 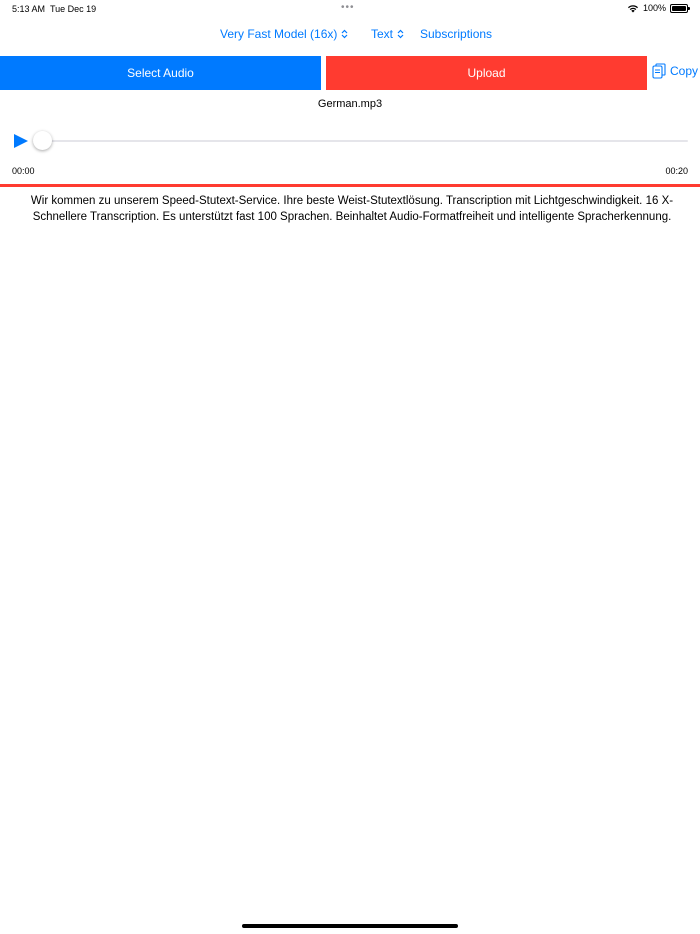 What do you see at coordinates (29, 9) in the screenshot?
I see `status-time: 5:13 AM` at bounding box center [29, 9].